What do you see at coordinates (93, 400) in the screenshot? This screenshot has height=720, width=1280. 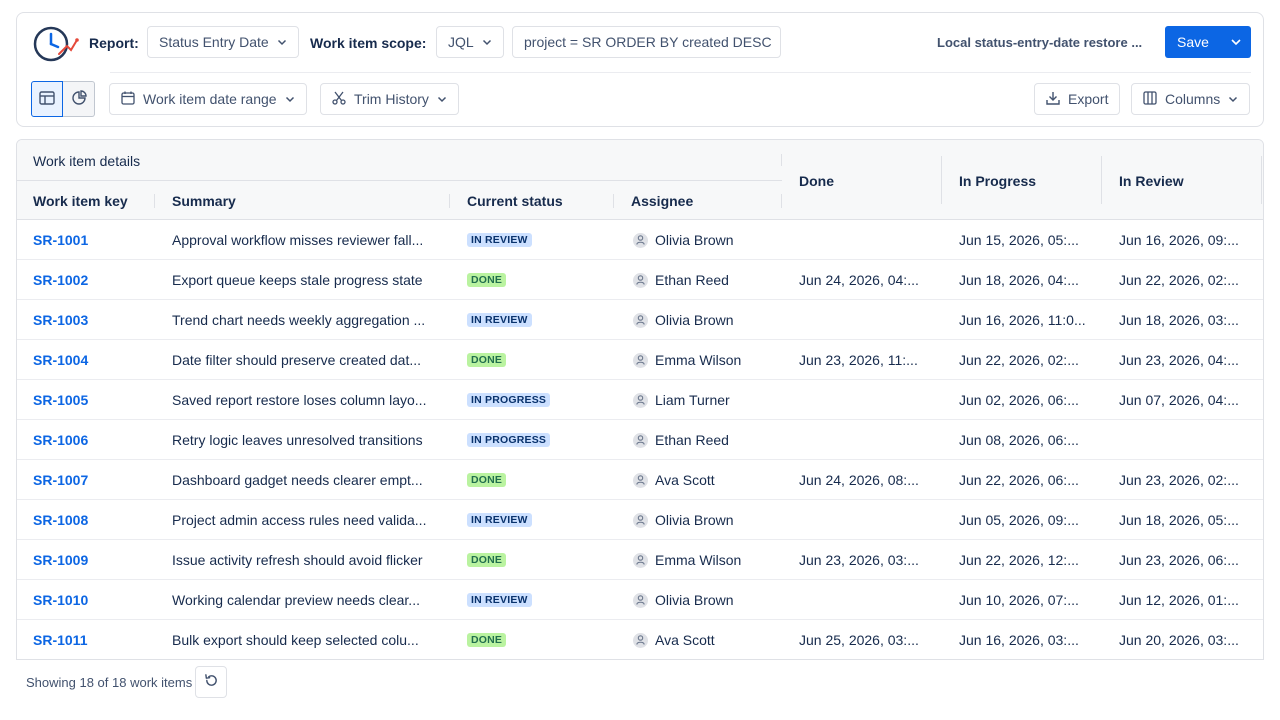 I see `work-item-key-link: SR-1005` at bounding box center [93, 400].